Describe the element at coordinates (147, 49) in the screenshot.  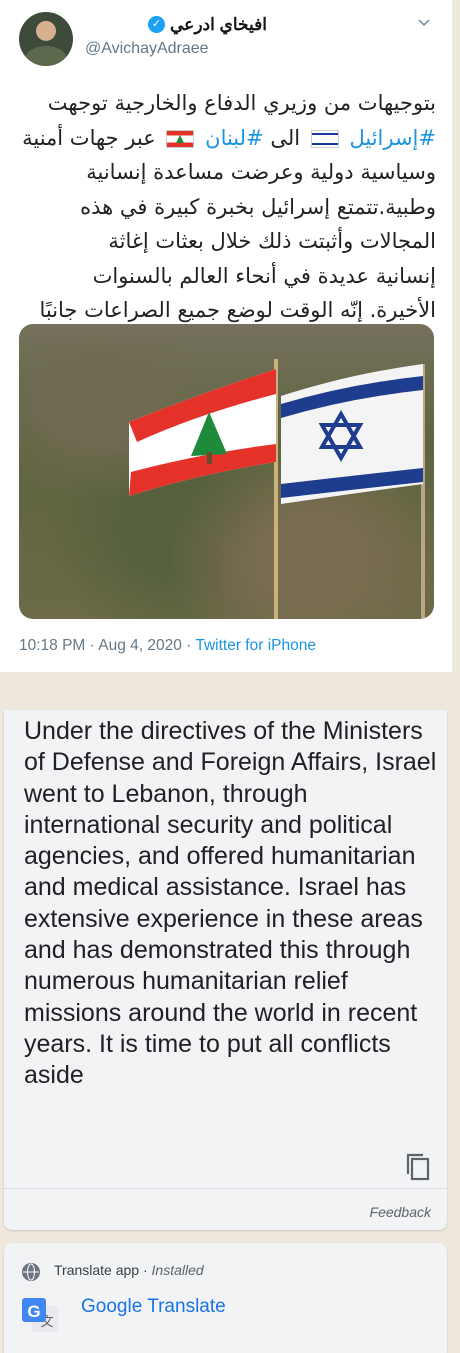
I see `handle: @AvichayAdraee` at that location.